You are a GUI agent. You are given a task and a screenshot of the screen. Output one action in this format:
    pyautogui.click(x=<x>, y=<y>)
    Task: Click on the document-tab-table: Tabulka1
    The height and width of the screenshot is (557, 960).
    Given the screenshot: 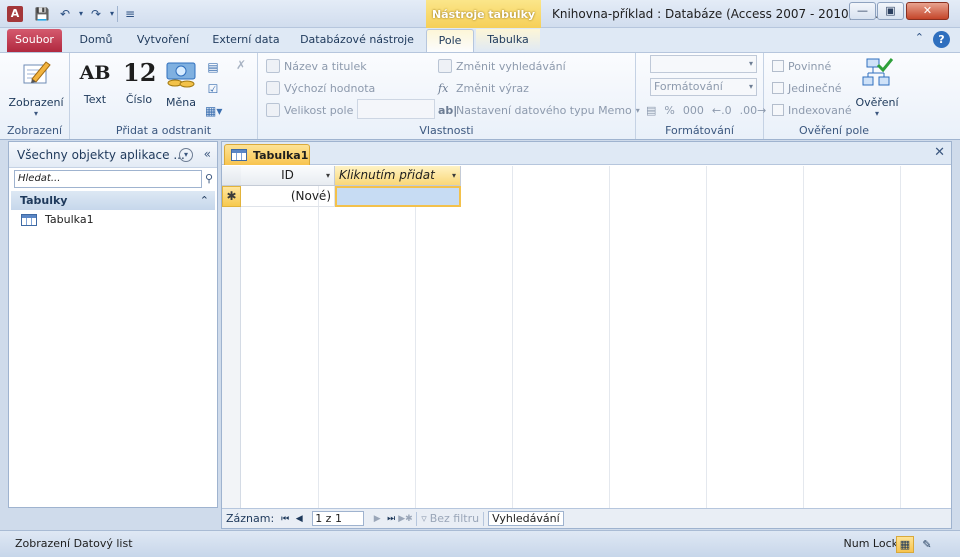 What is the action you would take?
    pyautogui.click(x=267, y=154)
    